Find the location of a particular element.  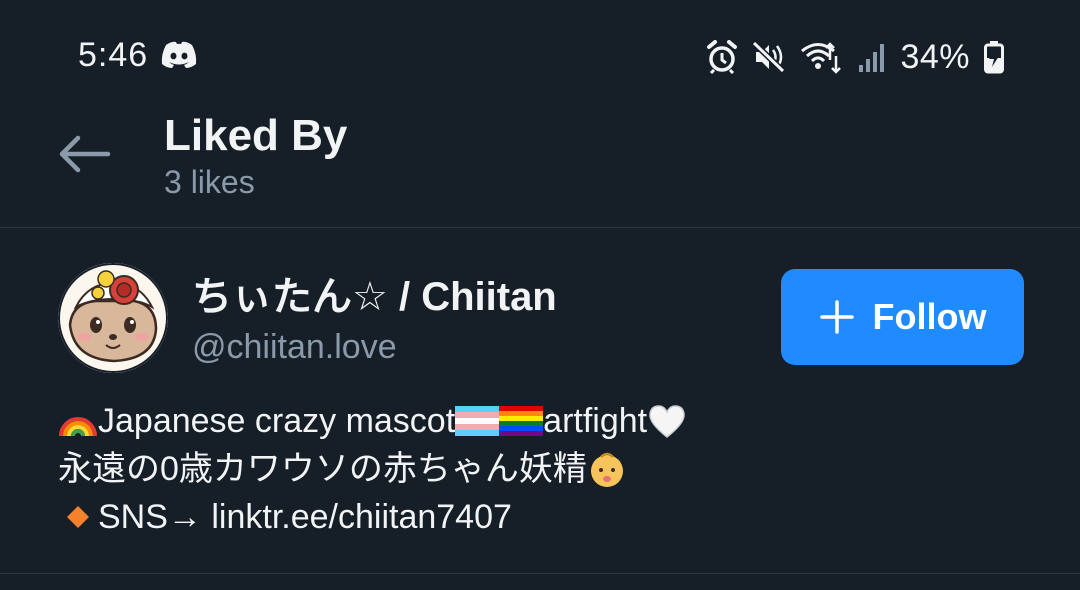

discord-icon is located at coordinates (179, 54).